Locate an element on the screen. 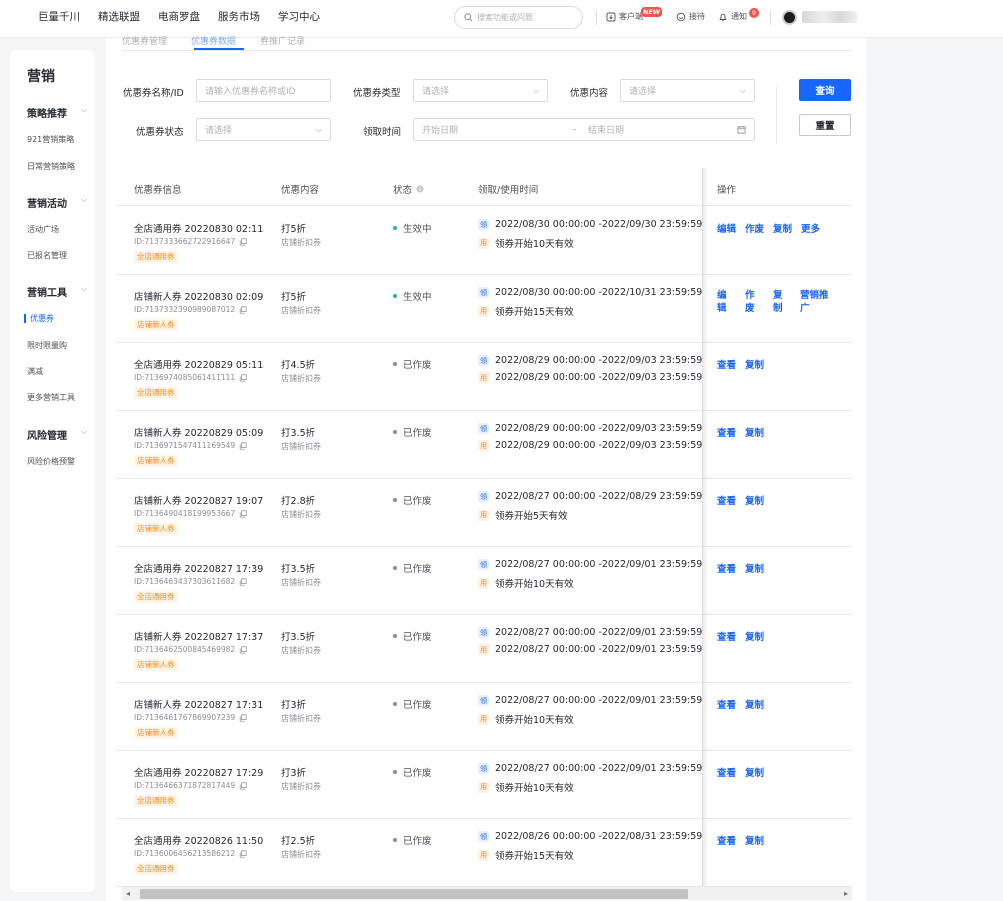  account-name-redacted is located at coordinates (829, 17).